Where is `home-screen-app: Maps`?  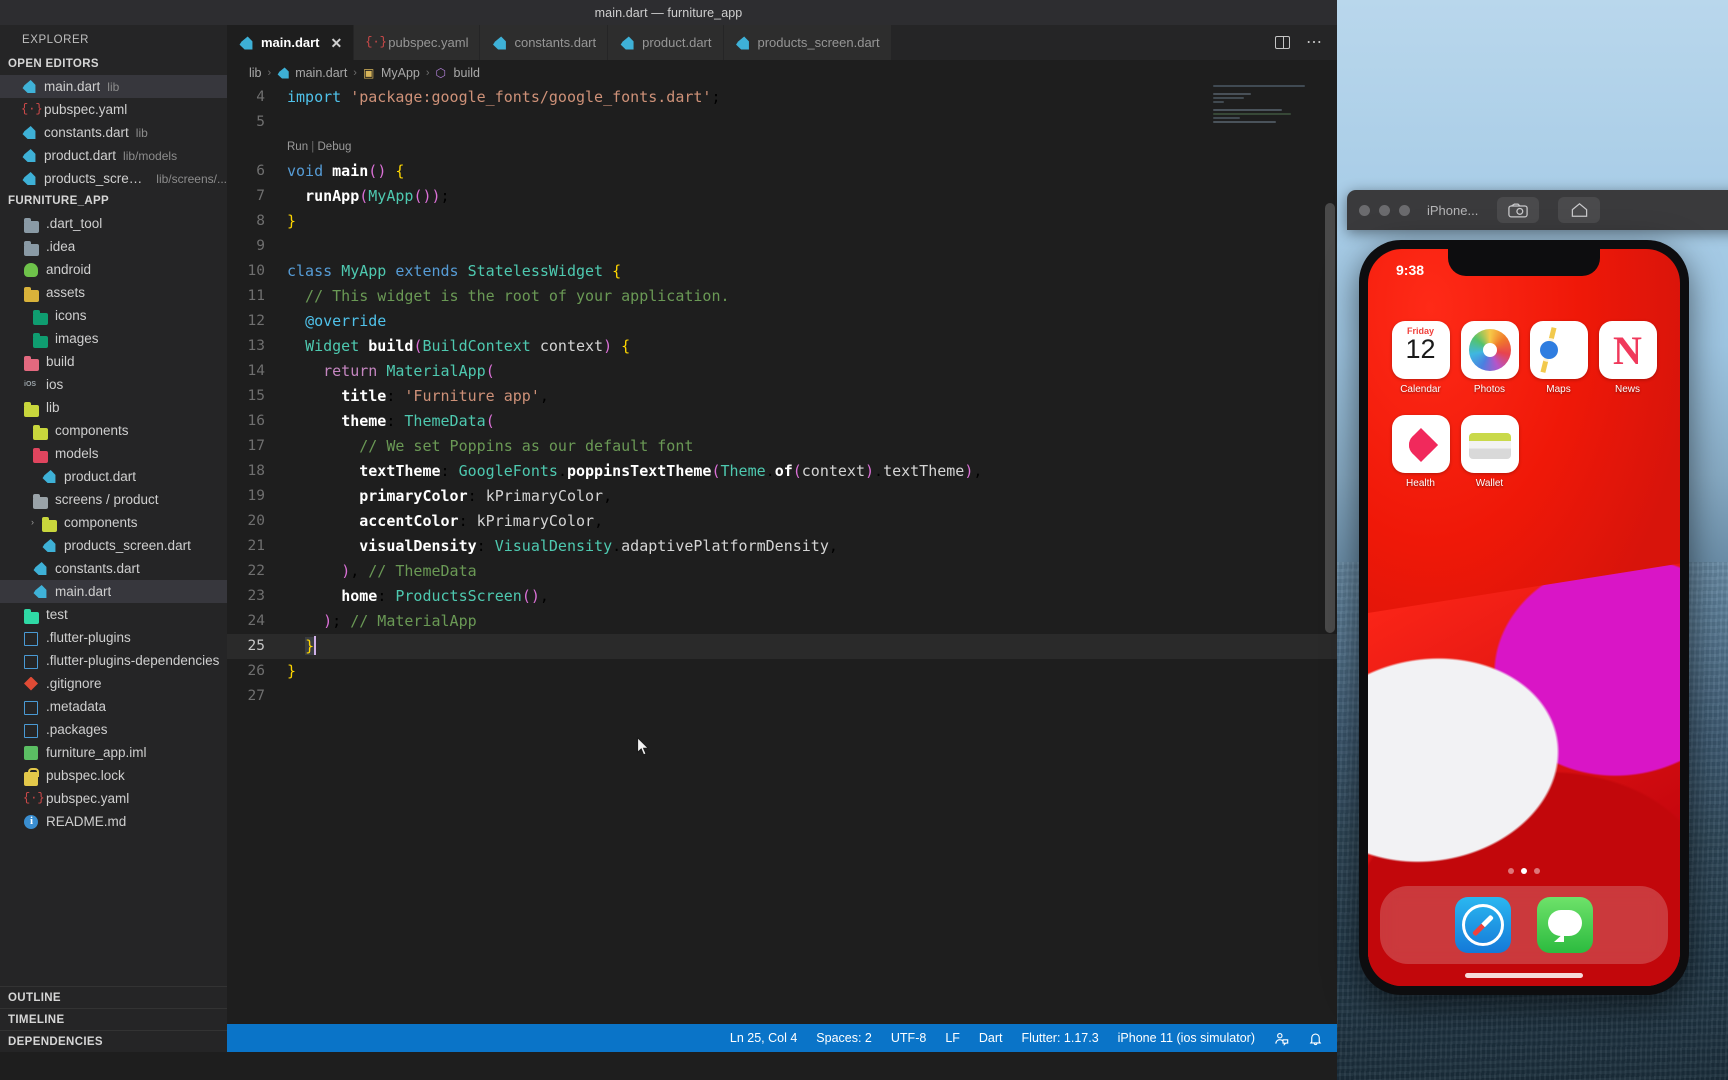 home-screen-app: Maps is located at coordinates (1559, 358).